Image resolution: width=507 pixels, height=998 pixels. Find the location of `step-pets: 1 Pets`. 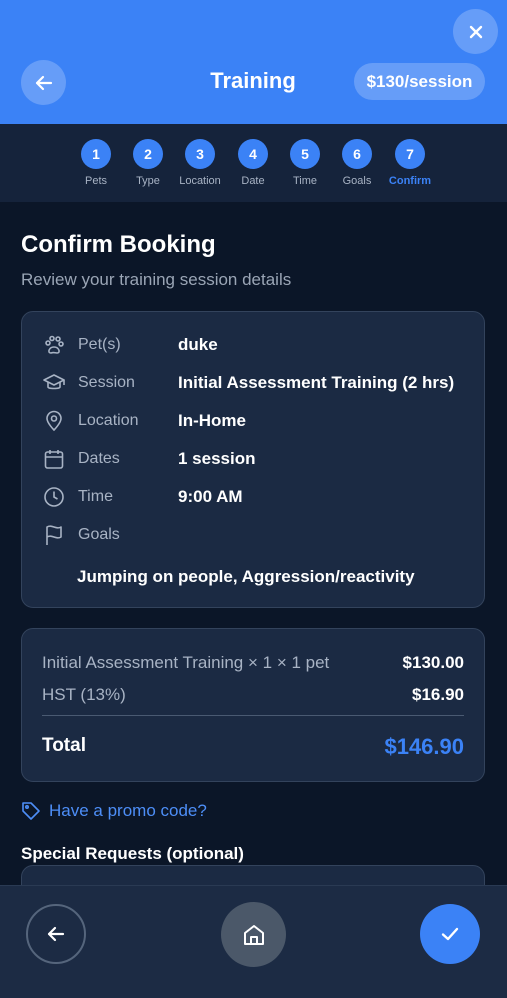

step-pets: 1 Pets is located at coordinates (96, 163).